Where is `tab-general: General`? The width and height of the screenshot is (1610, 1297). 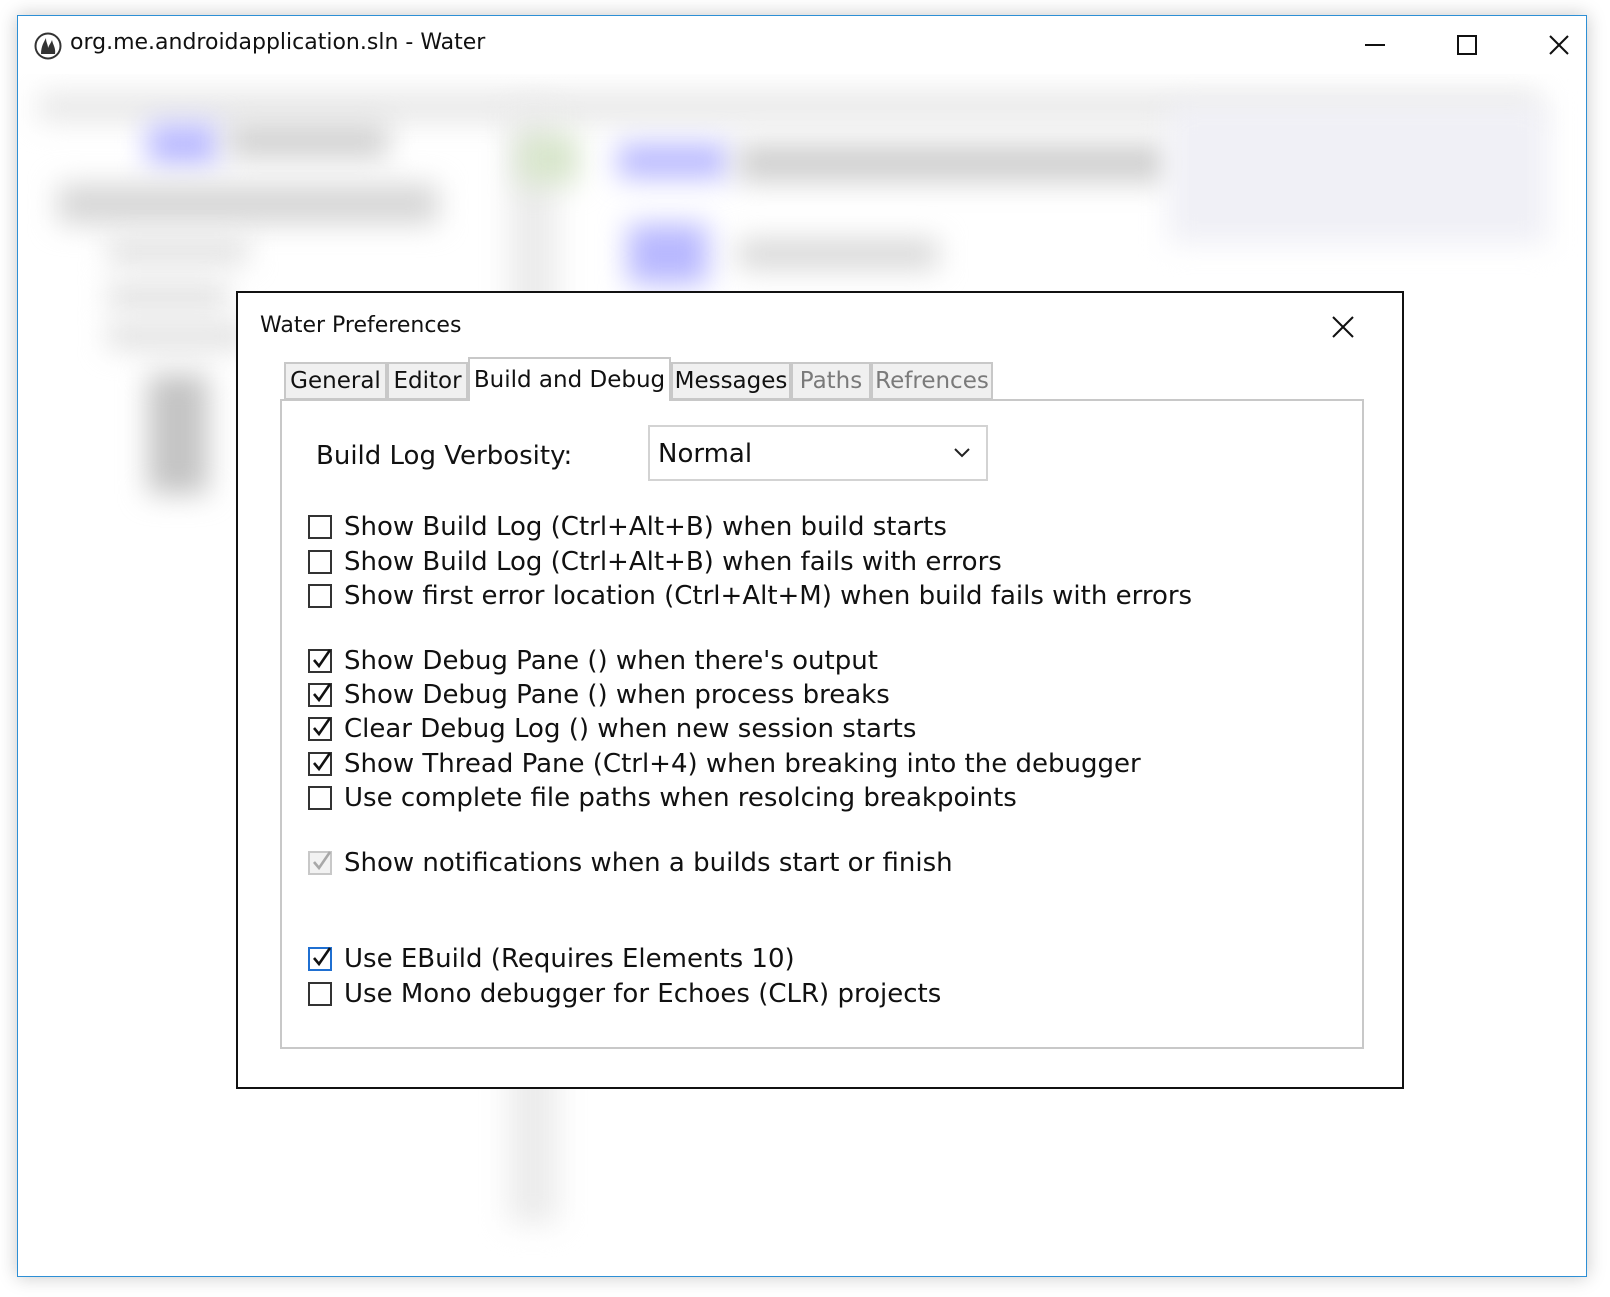
tab-general: General is located at coordinates (335, 381).